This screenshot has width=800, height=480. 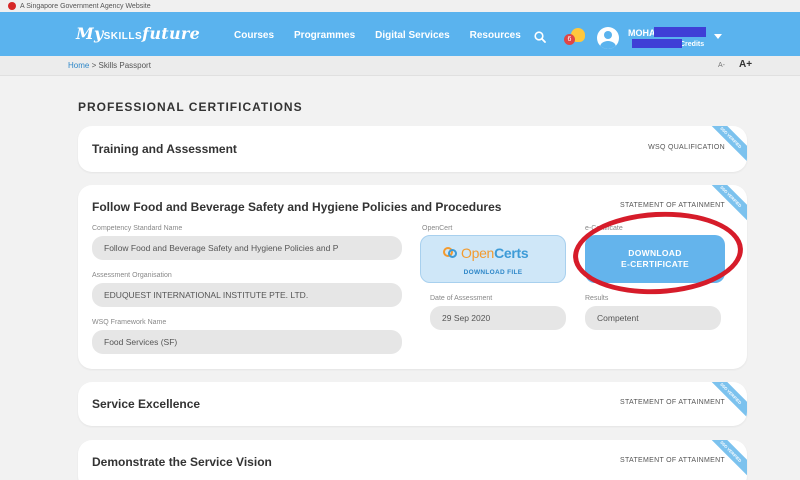 I want to click on assessment-org-label: Assessment Organisation, so click(x=132, y=275).